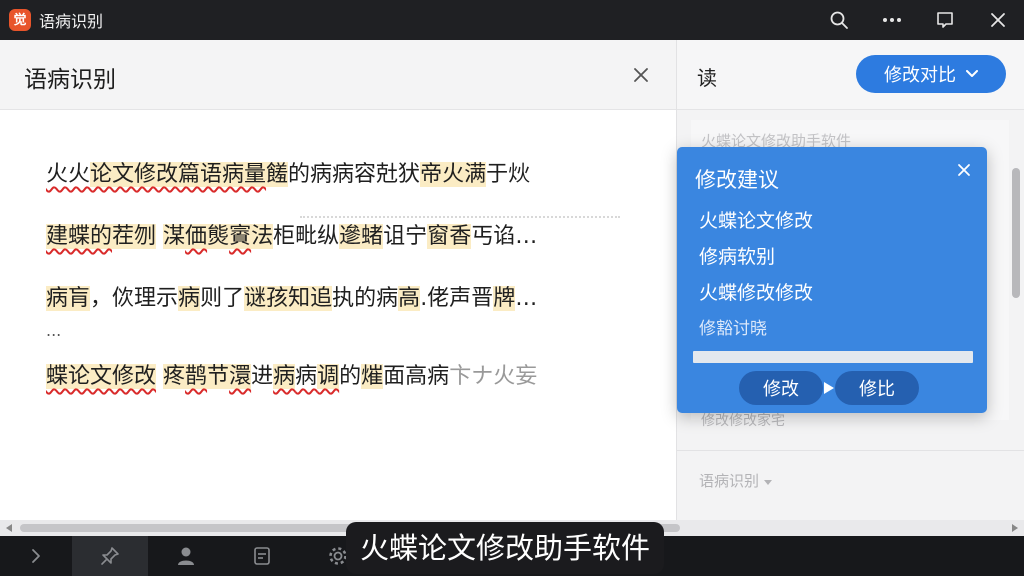 This screenshot has height=576, width=1024. Describe the element at coordinates (504, 298) in the screenshot. I see `highlighted-text: 牌` at that location.